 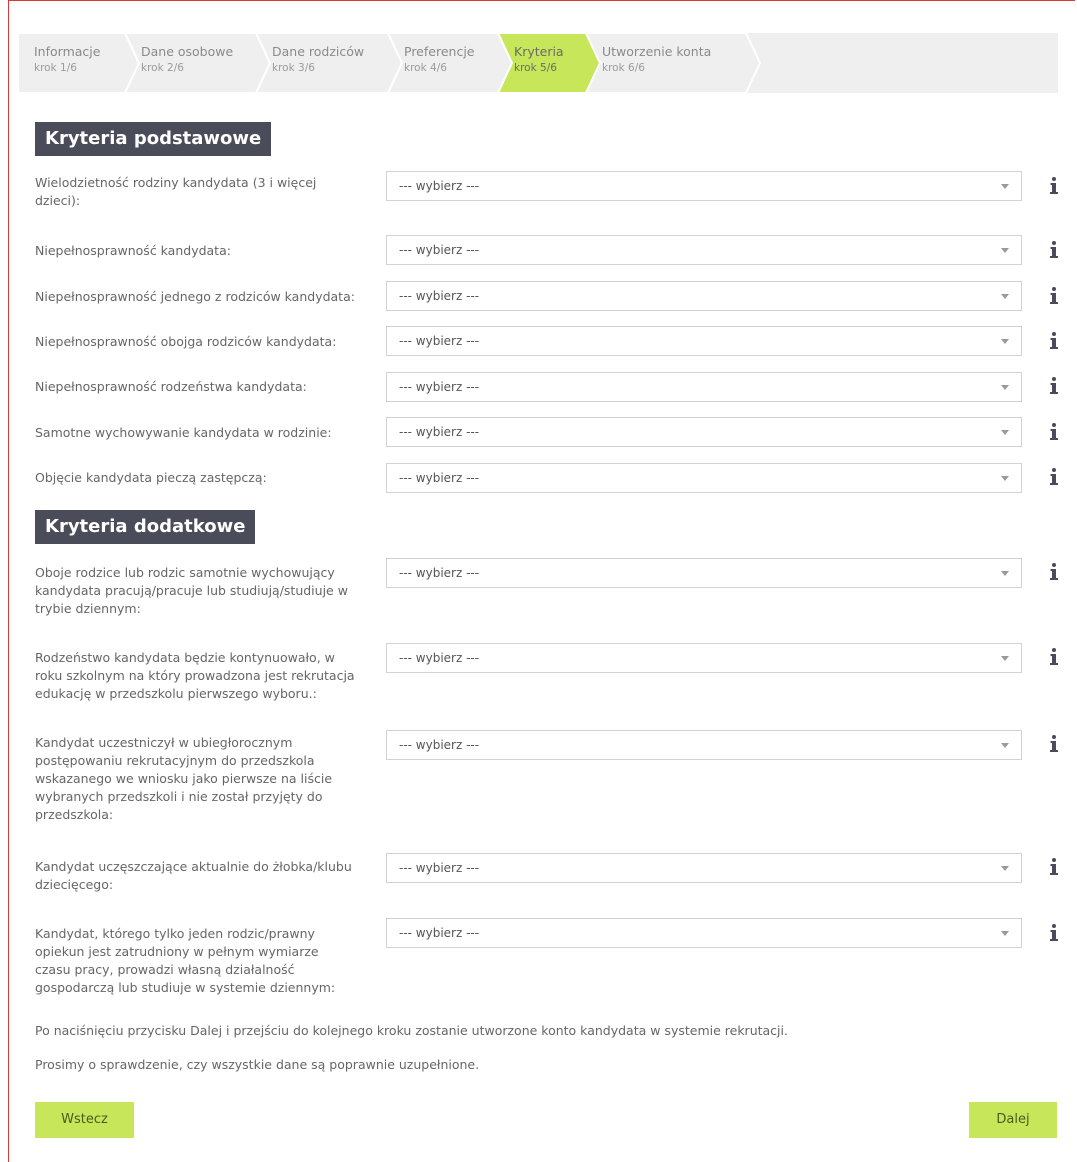 I want to click on step-title: Dane osobowe, so click(x=187, y=51).